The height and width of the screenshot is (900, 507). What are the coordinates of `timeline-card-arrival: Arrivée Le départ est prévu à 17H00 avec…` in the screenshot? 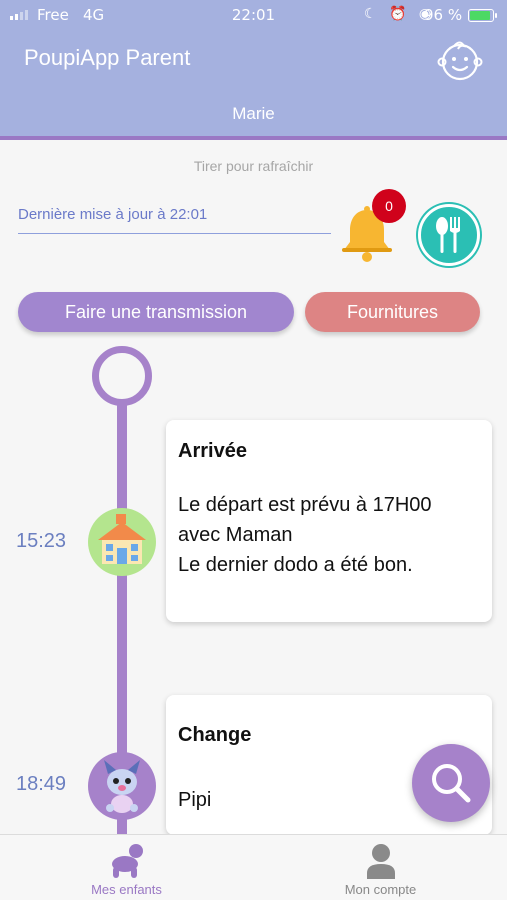 It's located at (329, 521).